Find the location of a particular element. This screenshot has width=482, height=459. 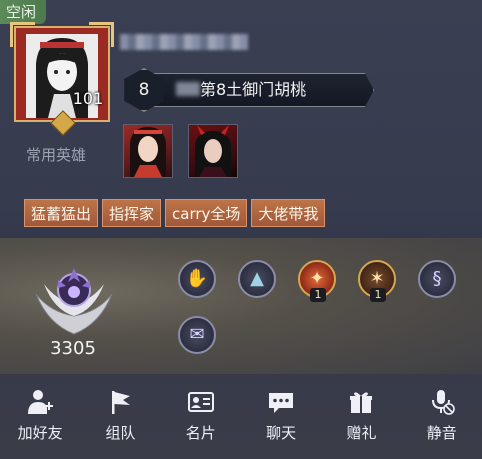

chat-button: 聊天 is located at coordinates (281, 411).